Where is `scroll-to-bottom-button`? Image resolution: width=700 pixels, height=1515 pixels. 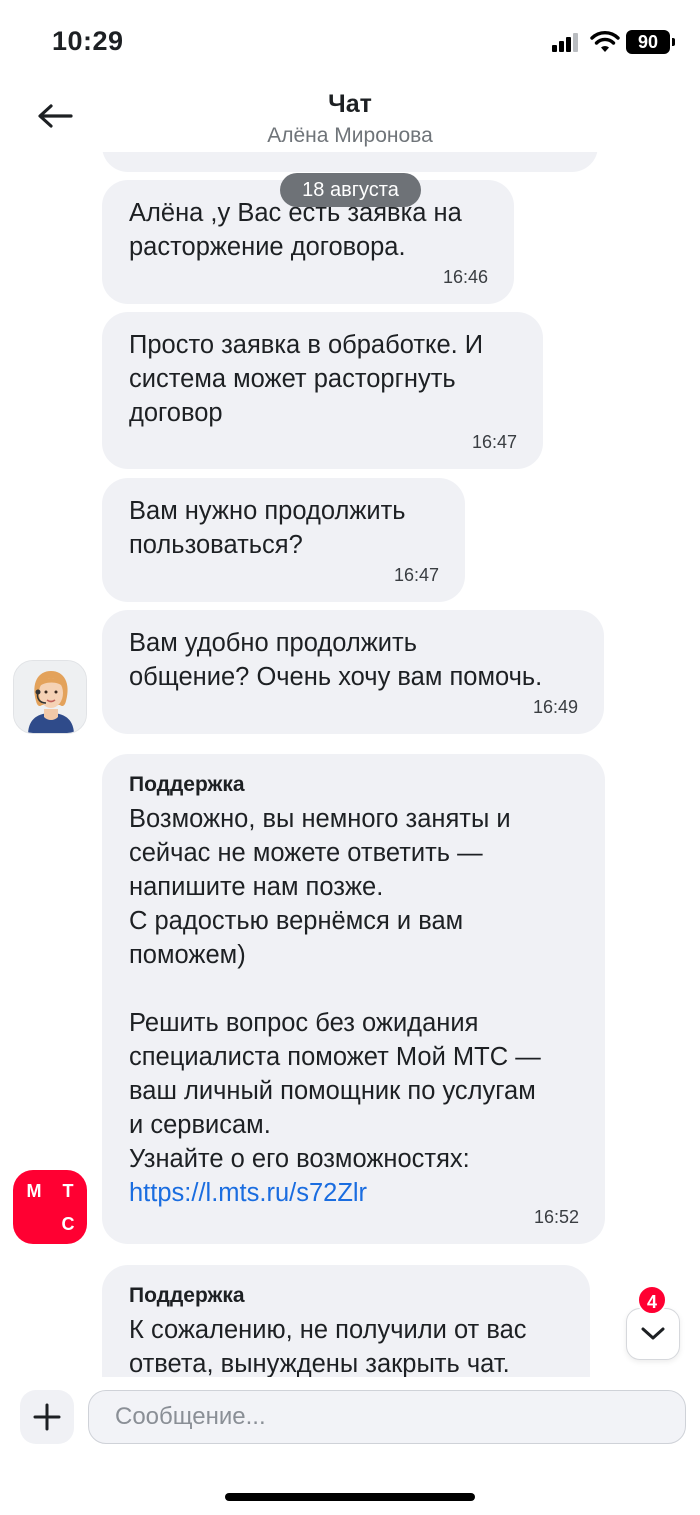
scroll-to-bottom-button is located at coordinates (653, 1334).